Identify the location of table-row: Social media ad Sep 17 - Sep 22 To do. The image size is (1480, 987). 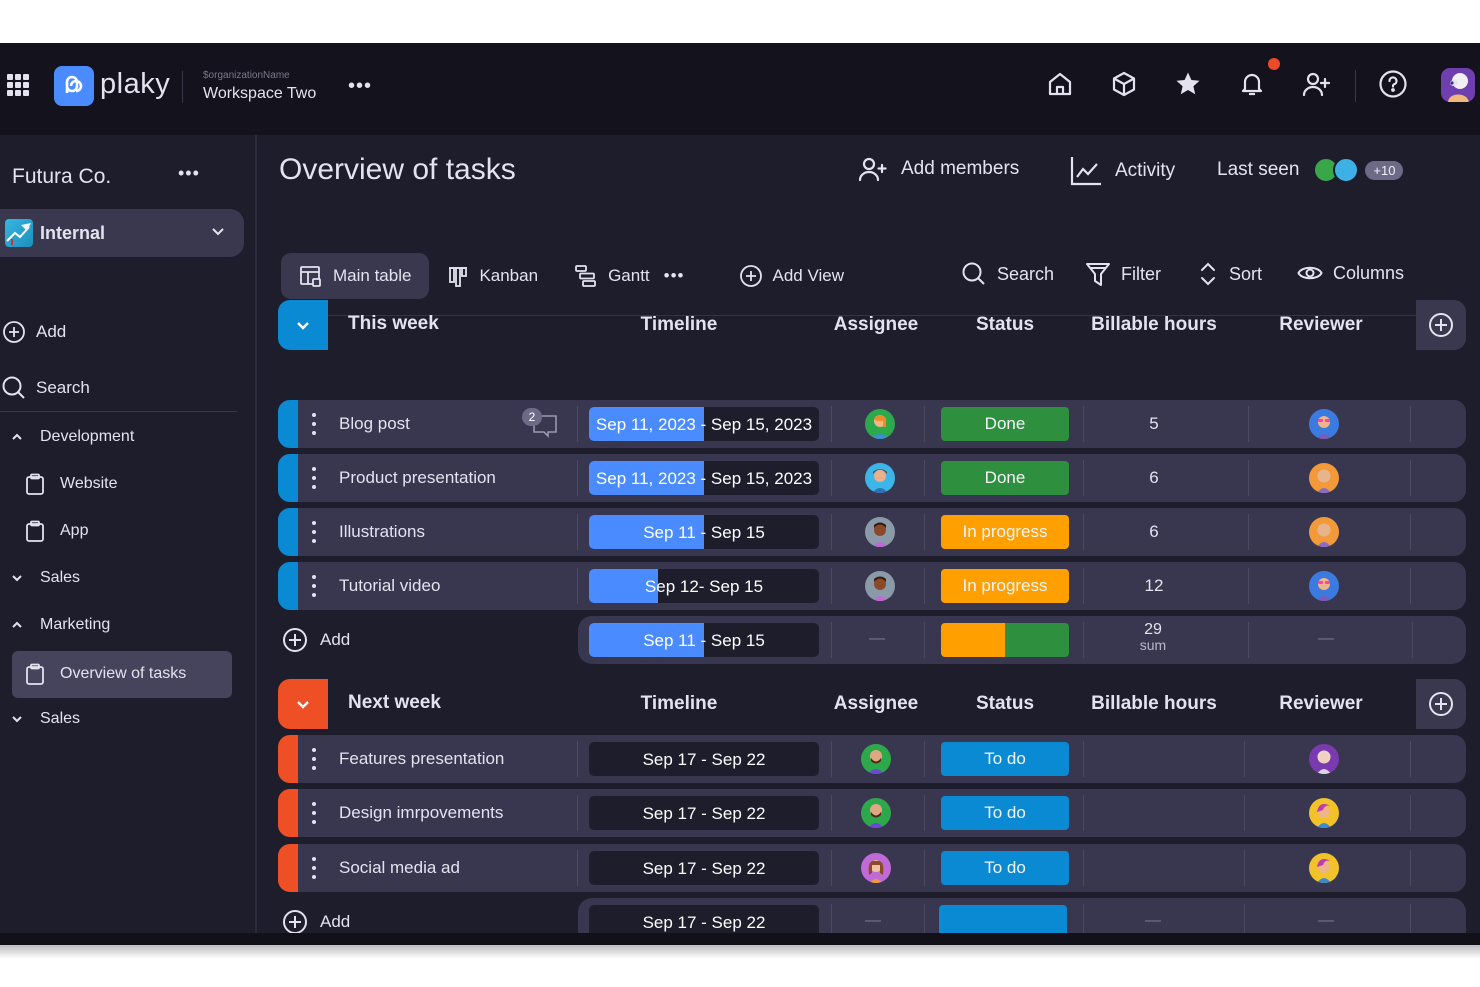
(872, 868).